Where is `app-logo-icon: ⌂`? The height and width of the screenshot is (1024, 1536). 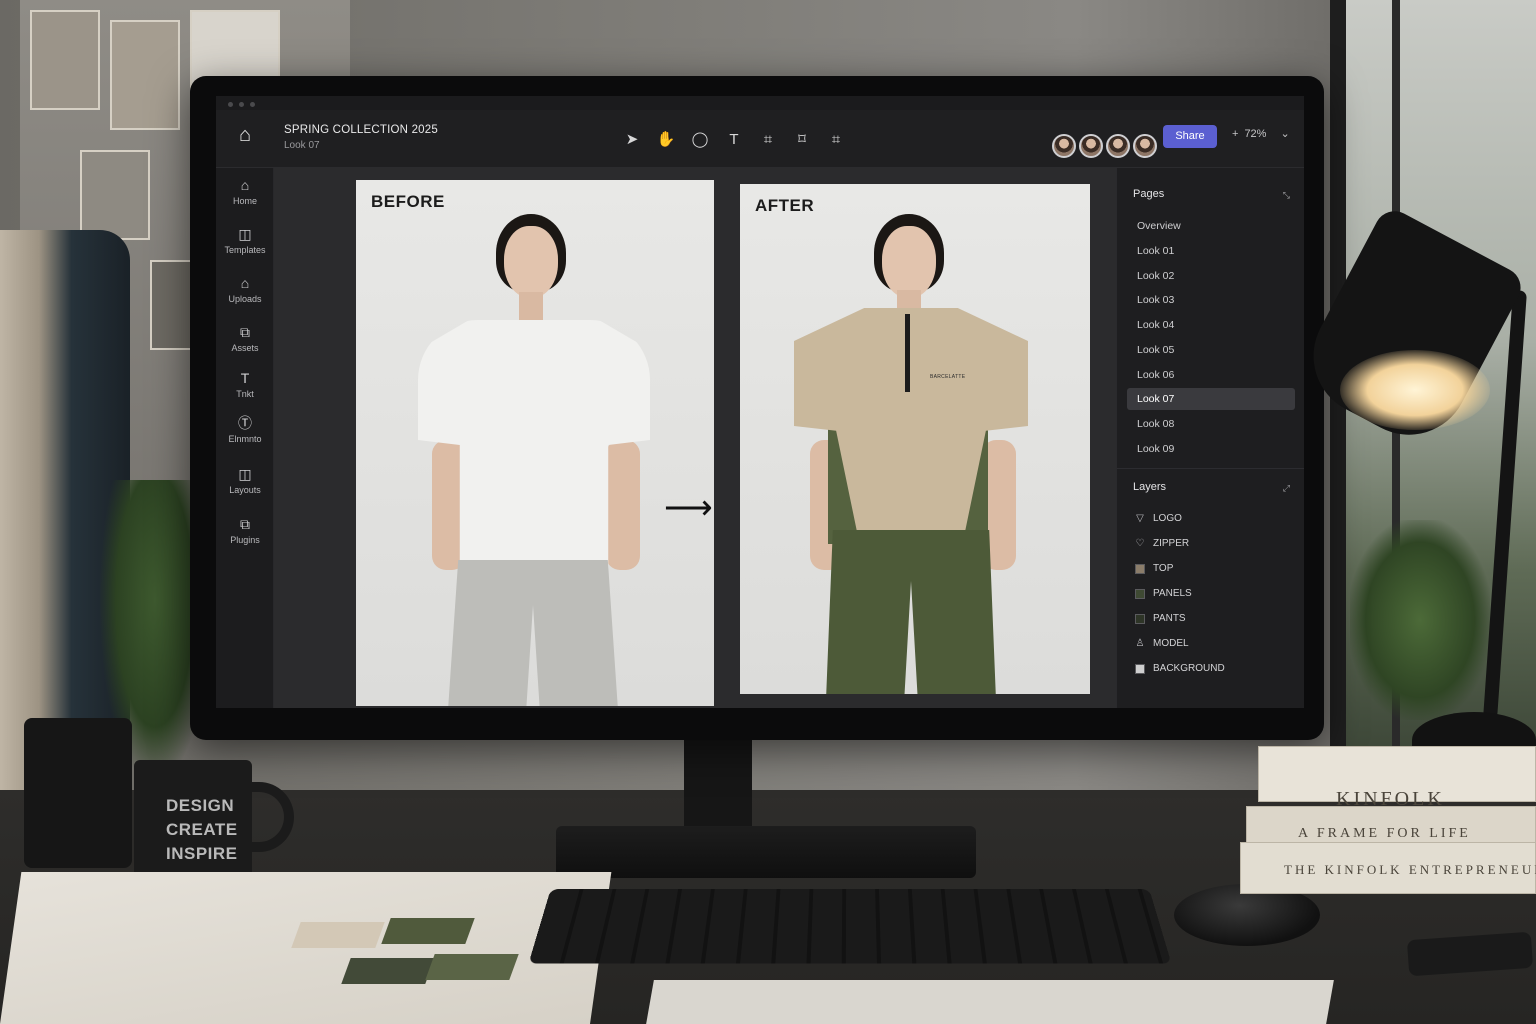 app-logo-icon: ⌂ is located at coordinates (245, 135).